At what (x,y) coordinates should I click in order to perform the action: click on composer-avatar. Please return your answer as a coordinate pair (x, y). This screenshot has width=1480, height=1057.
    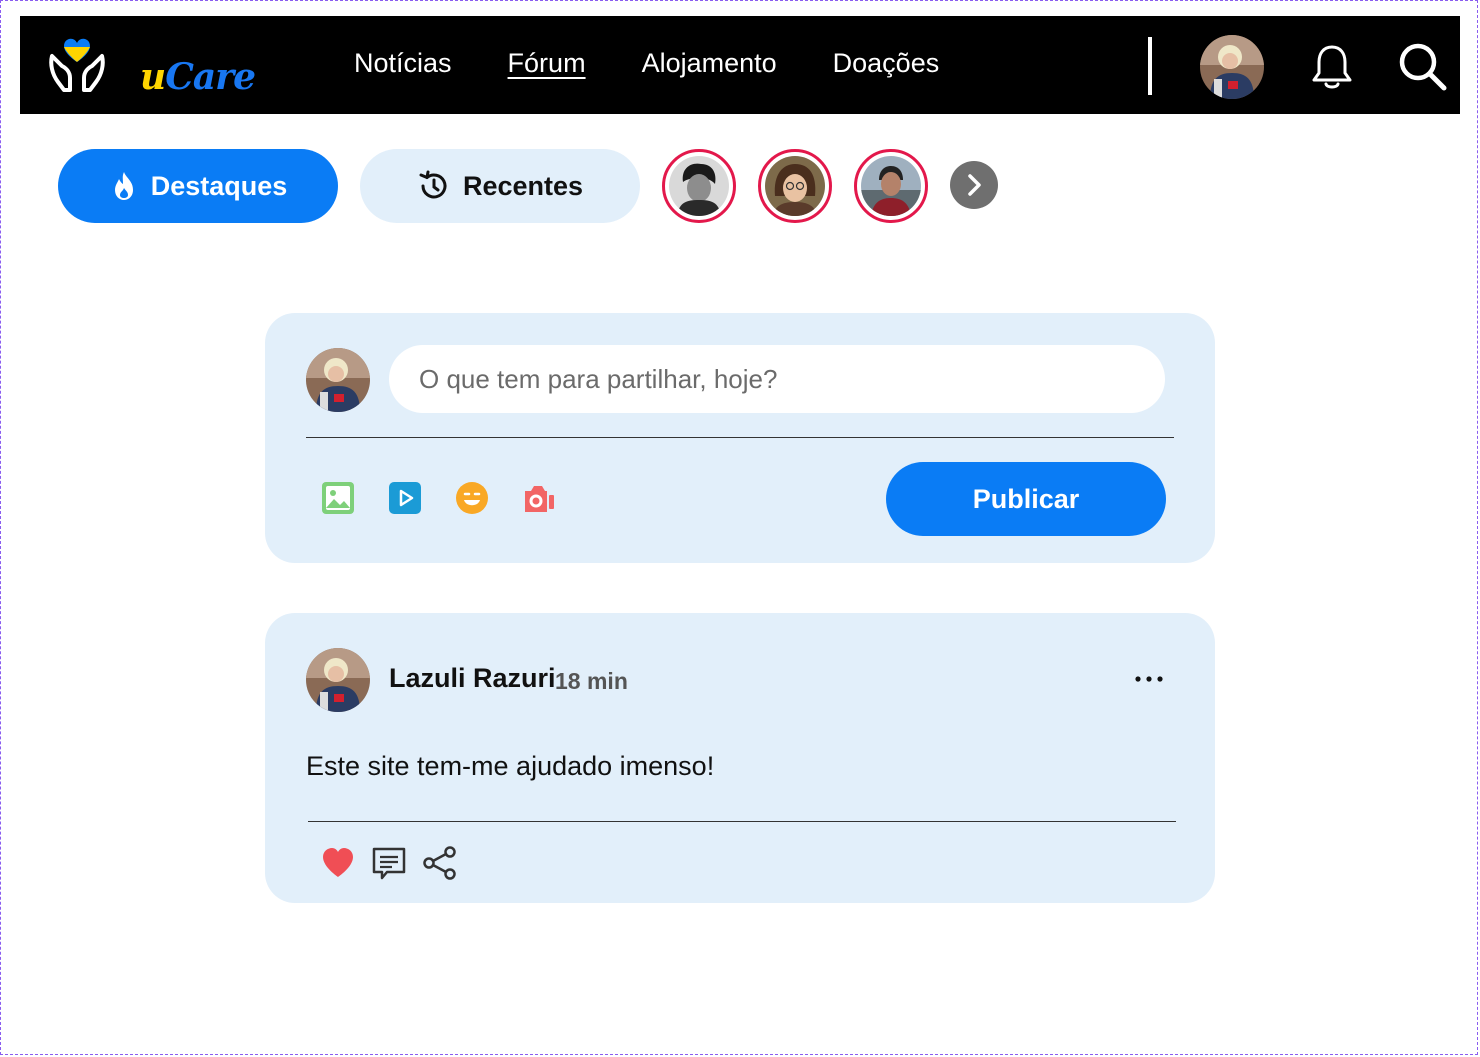
    Looking at the image, I should click on (338, 380).